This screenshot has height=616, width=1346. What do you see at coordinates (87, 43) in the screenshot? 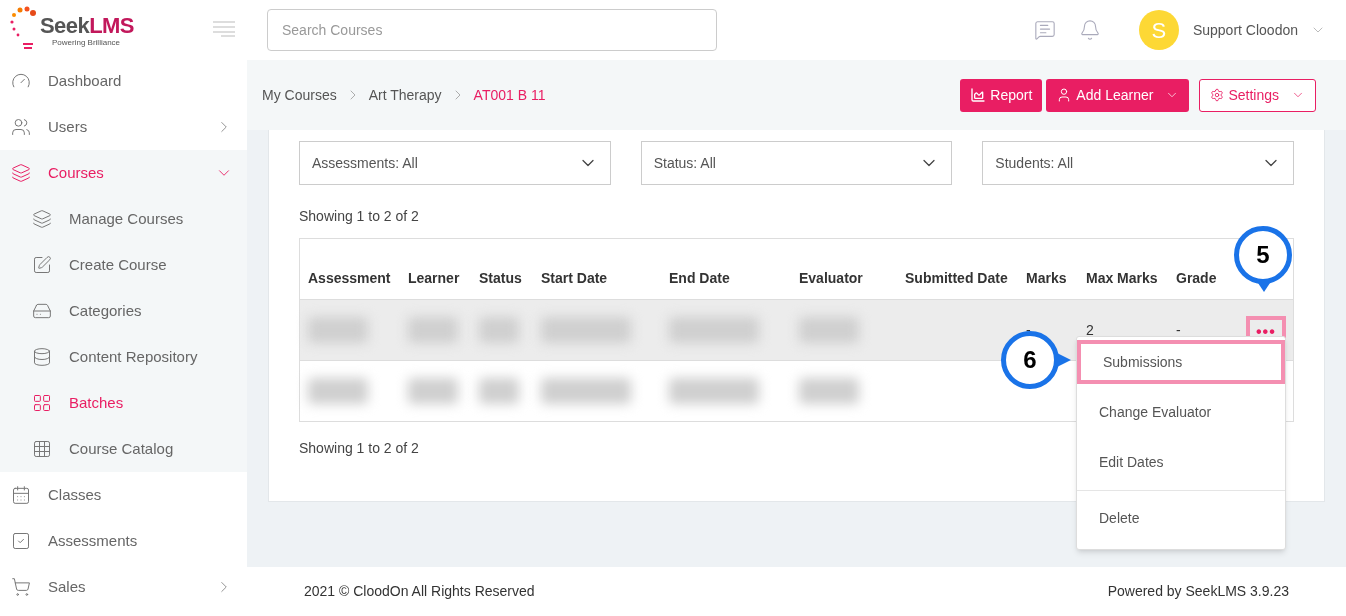
I see `logo-tagline: Powering Brilliance` at bounding box center [87, 43].